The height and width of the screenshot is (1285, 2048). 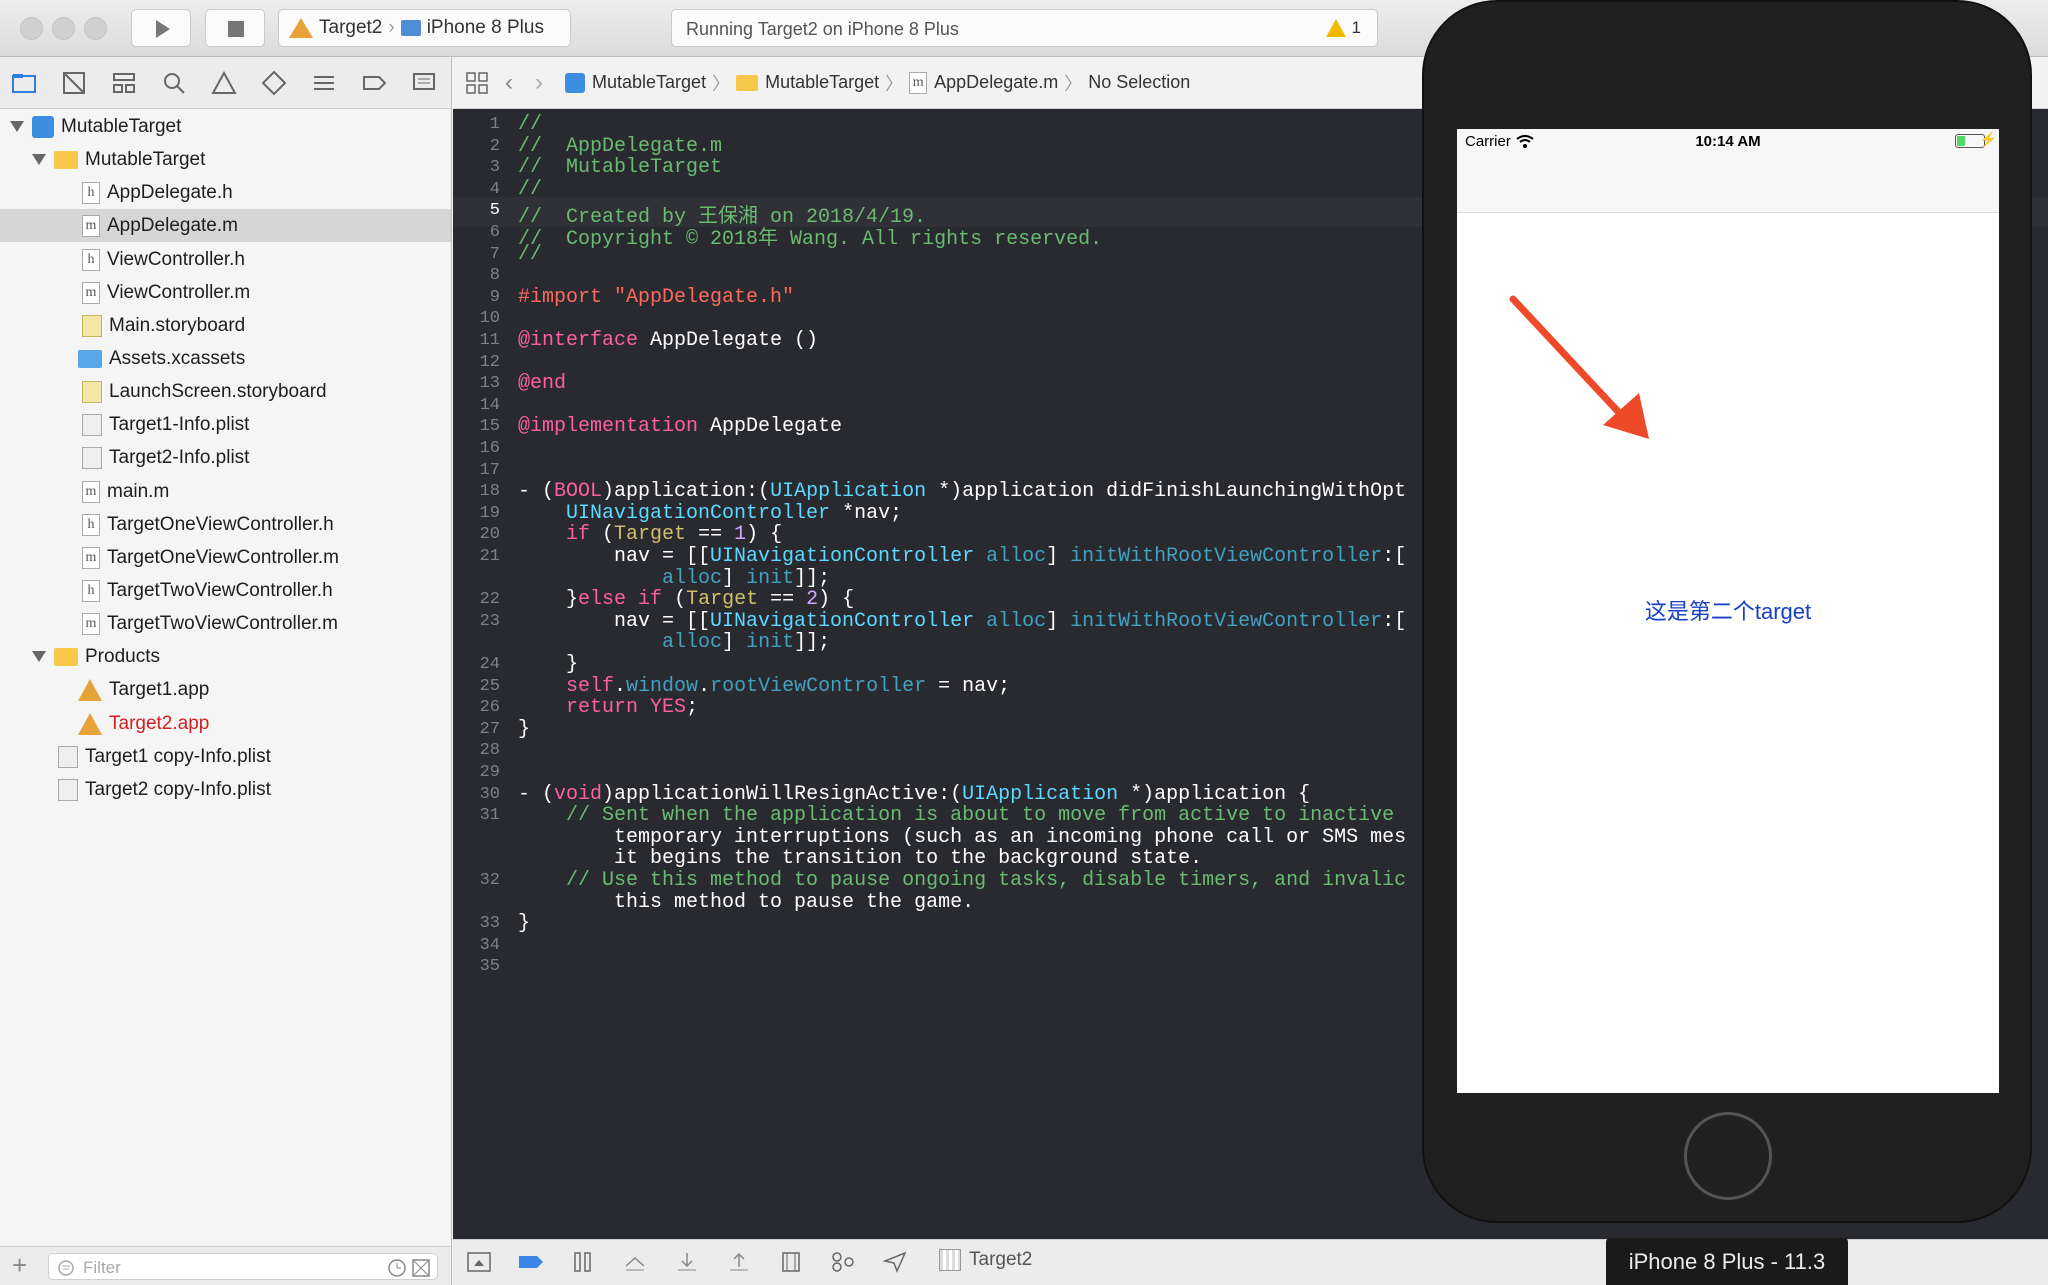 What do you see at coordinates (583, 1263) in the screenshot?
I see `pause-icon` at bounding box center [583, 1263].